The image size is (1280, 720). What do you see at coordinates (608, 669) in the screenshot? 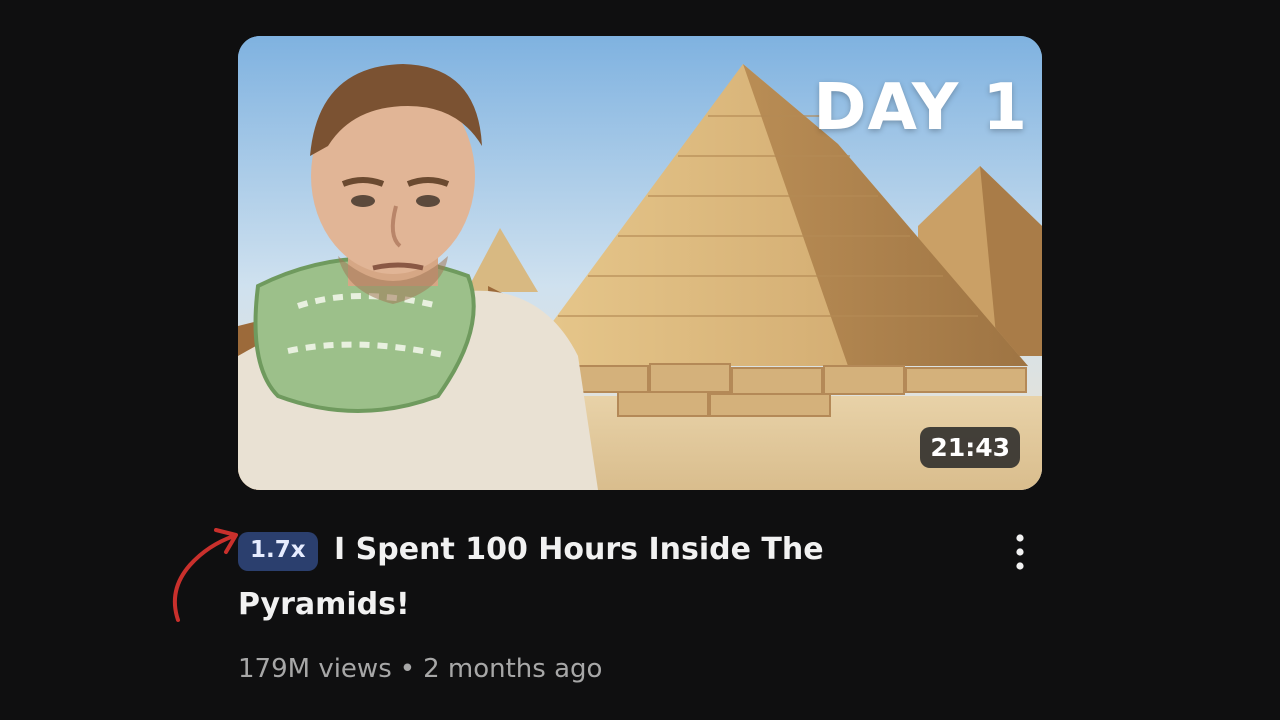
I see `video-metadata: 179M views • 2 months ago` at bounding box center [608, 669].